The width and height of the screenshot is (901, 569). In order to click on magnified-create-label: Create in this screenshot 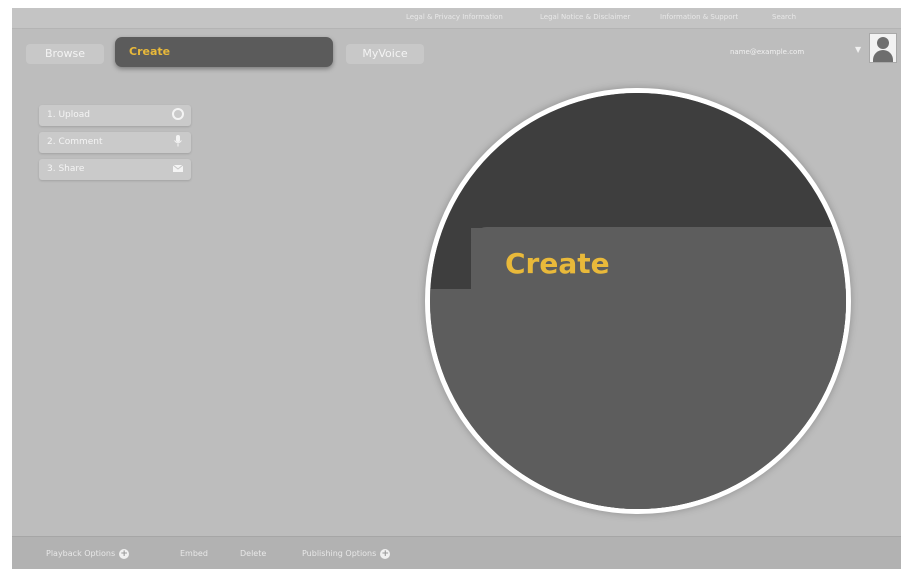, I will do `click(557, 263)`.